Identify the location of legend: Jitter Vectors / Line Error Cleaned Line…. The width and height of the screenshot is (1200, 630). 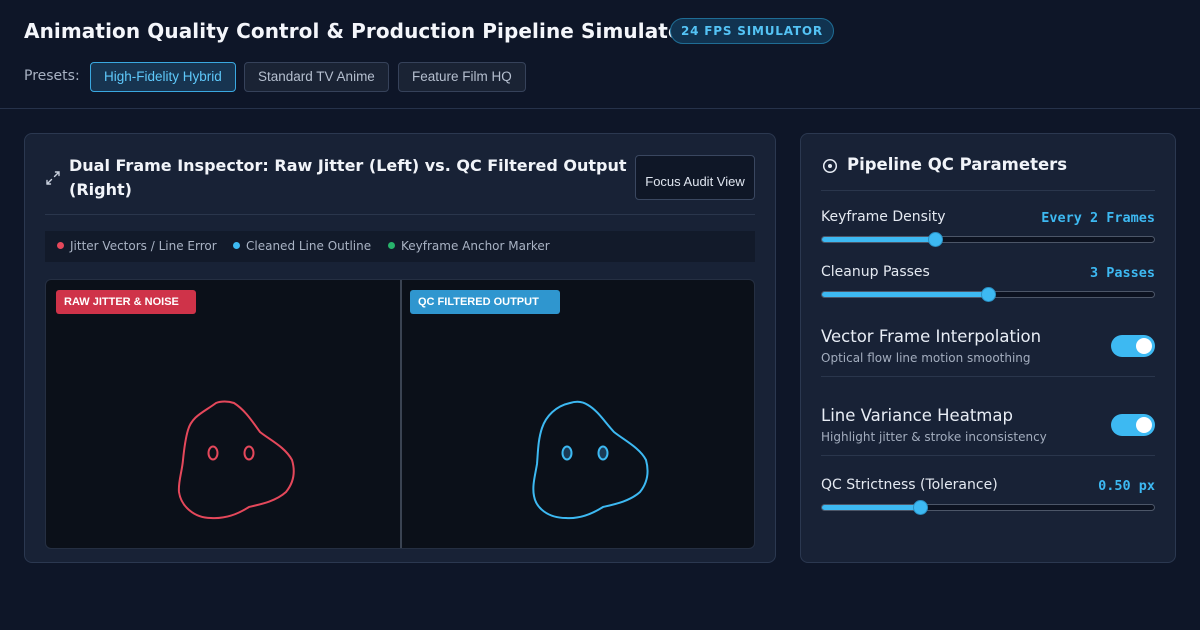
(400, 246).